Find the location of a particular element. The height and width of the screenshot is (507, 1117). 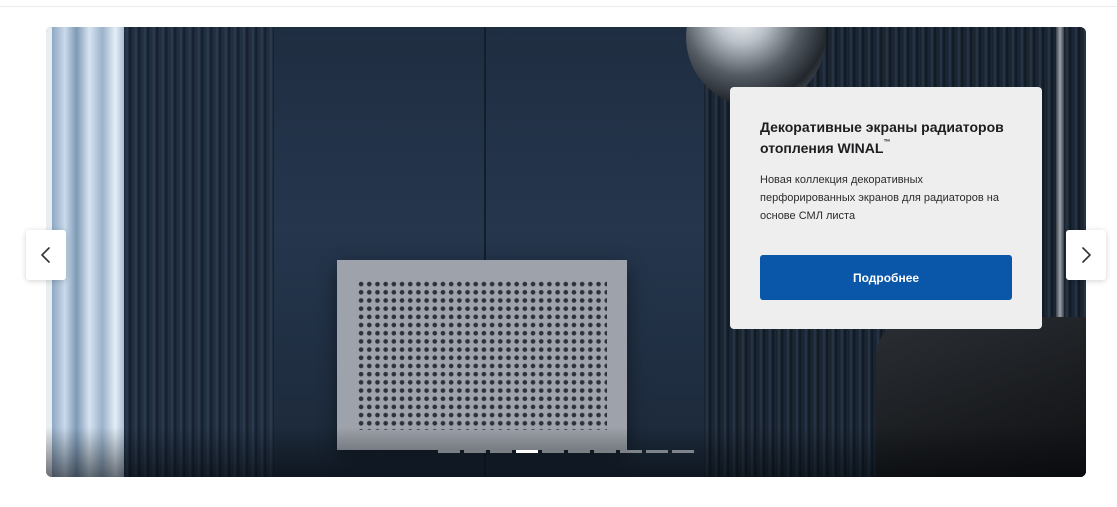

top-divider is located at coordinates (558, 6).